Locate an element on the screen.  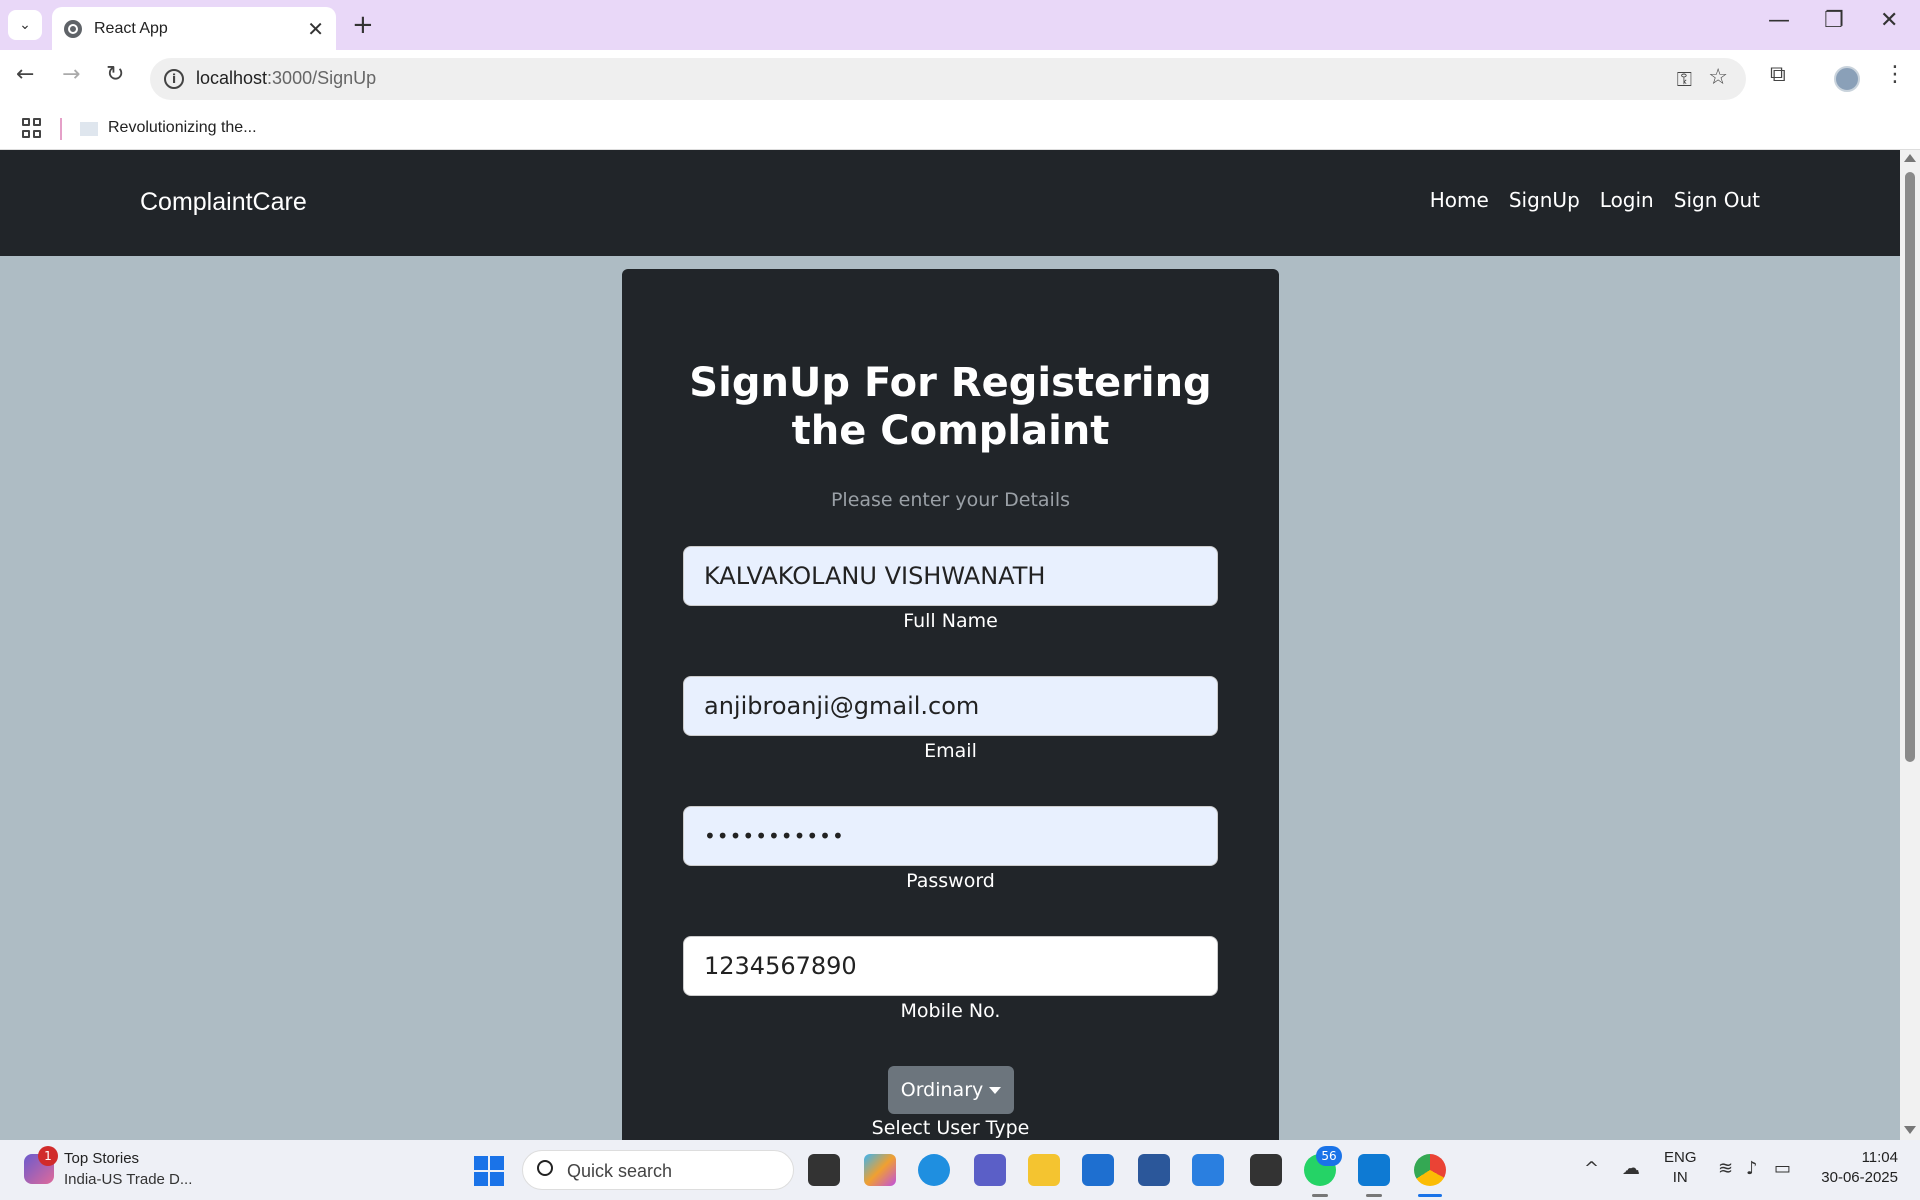
caret-down-icon is located at coordinates (995, 1090).